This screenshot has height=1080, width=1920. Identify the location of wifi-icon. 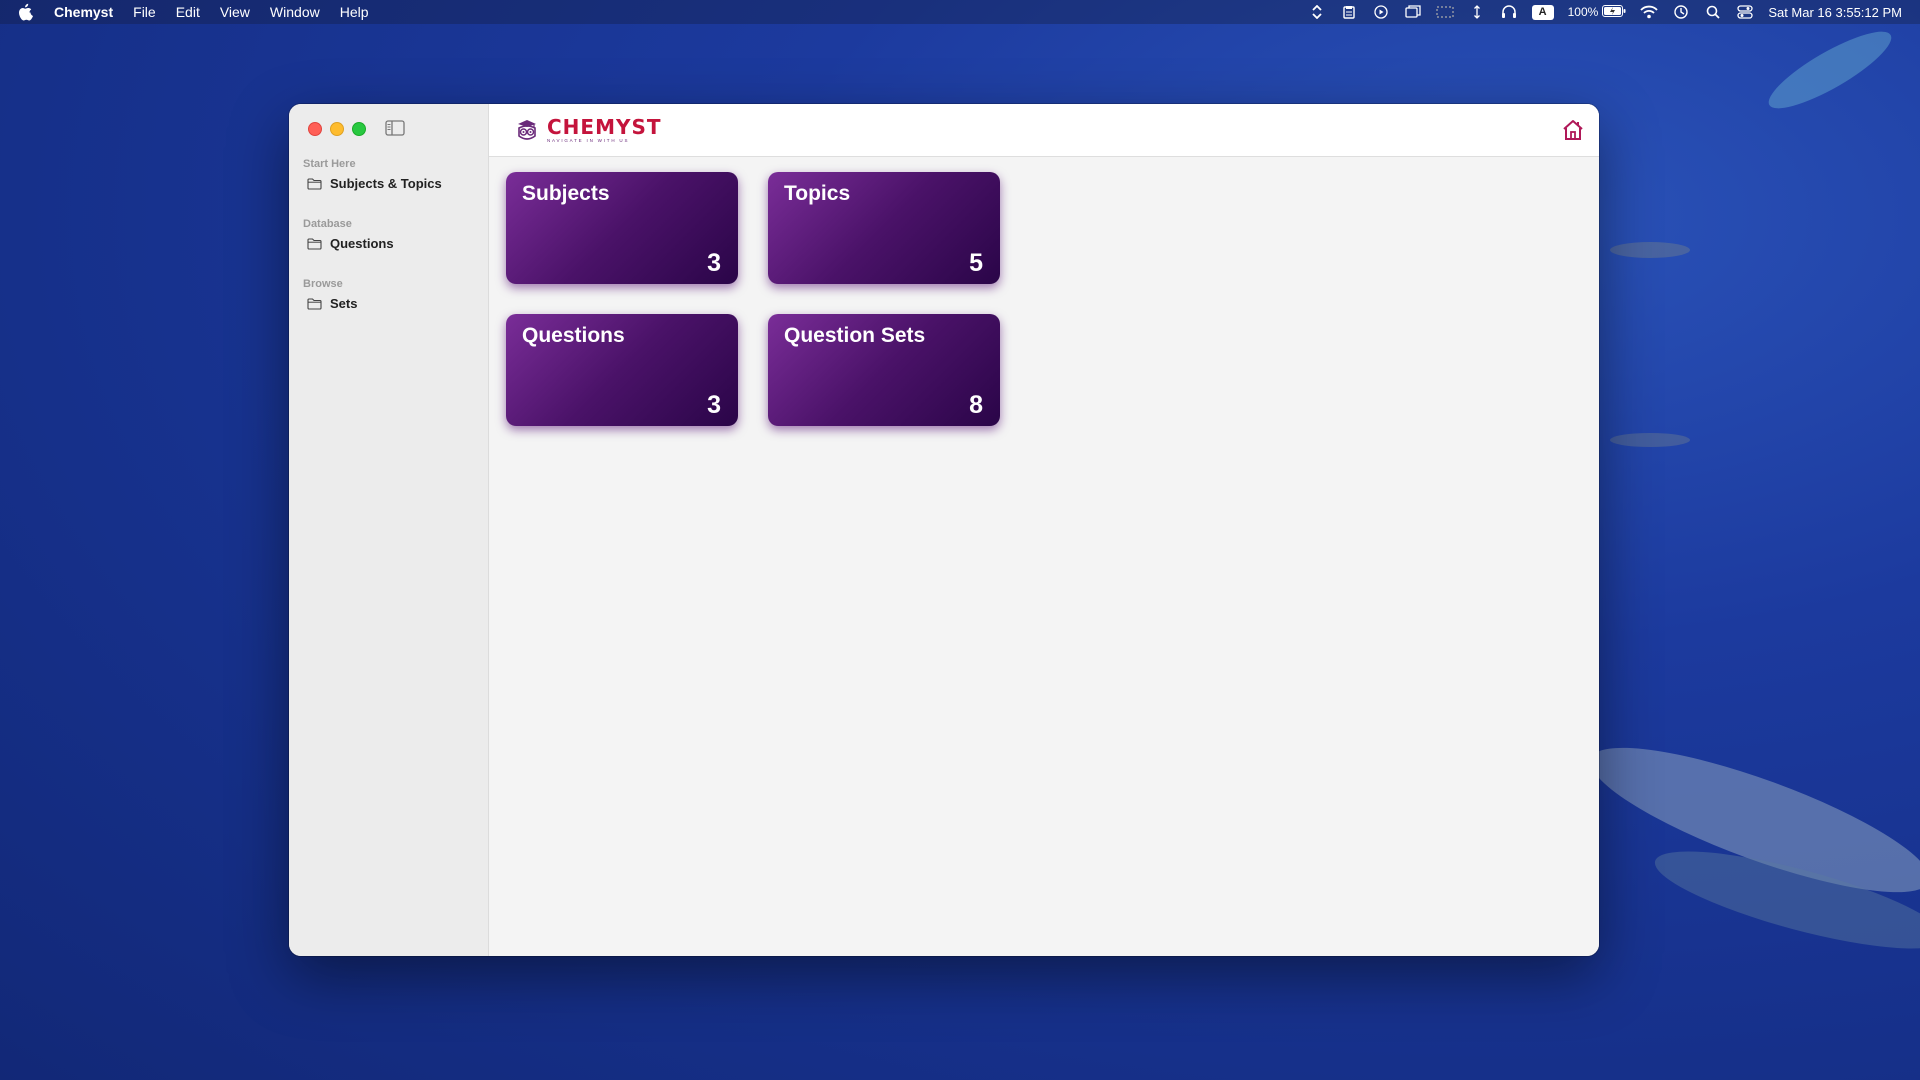
(1649, 12).